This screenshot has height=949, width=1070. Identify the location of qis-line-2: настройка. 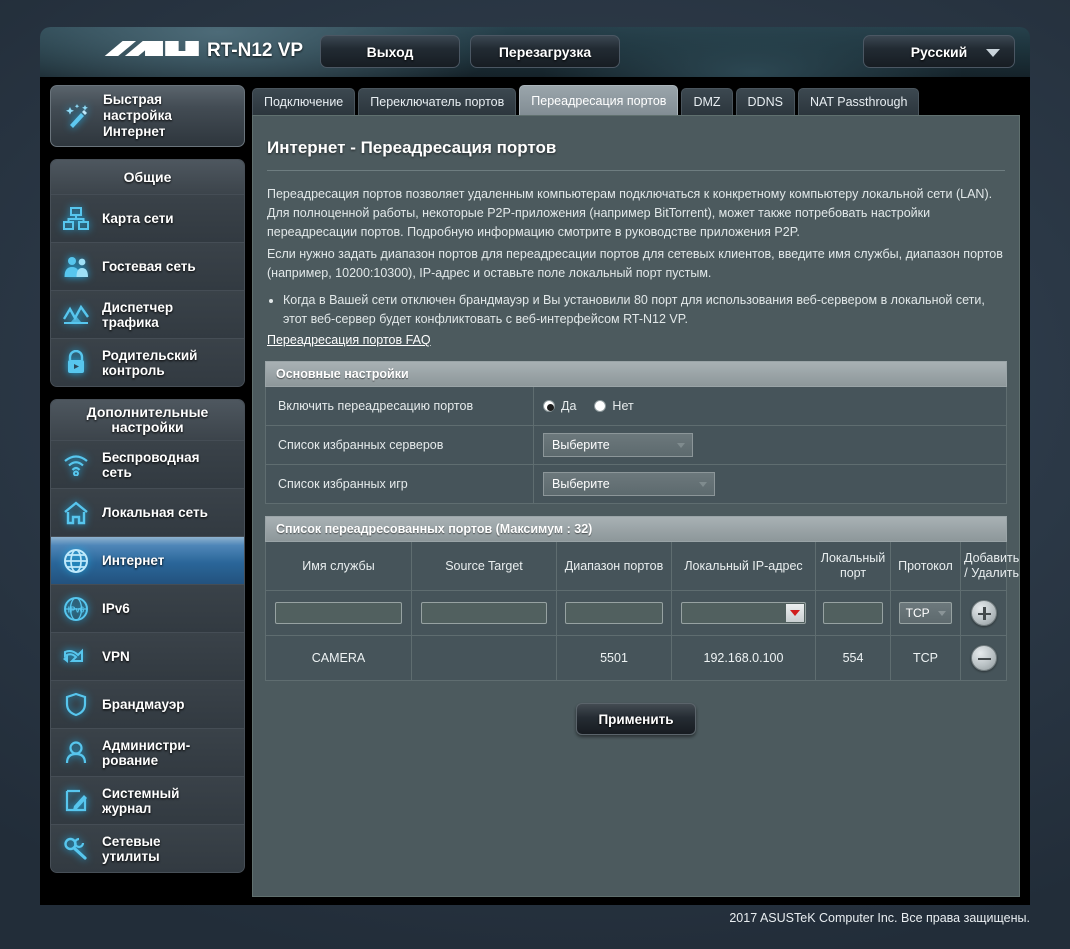
(137, 115).